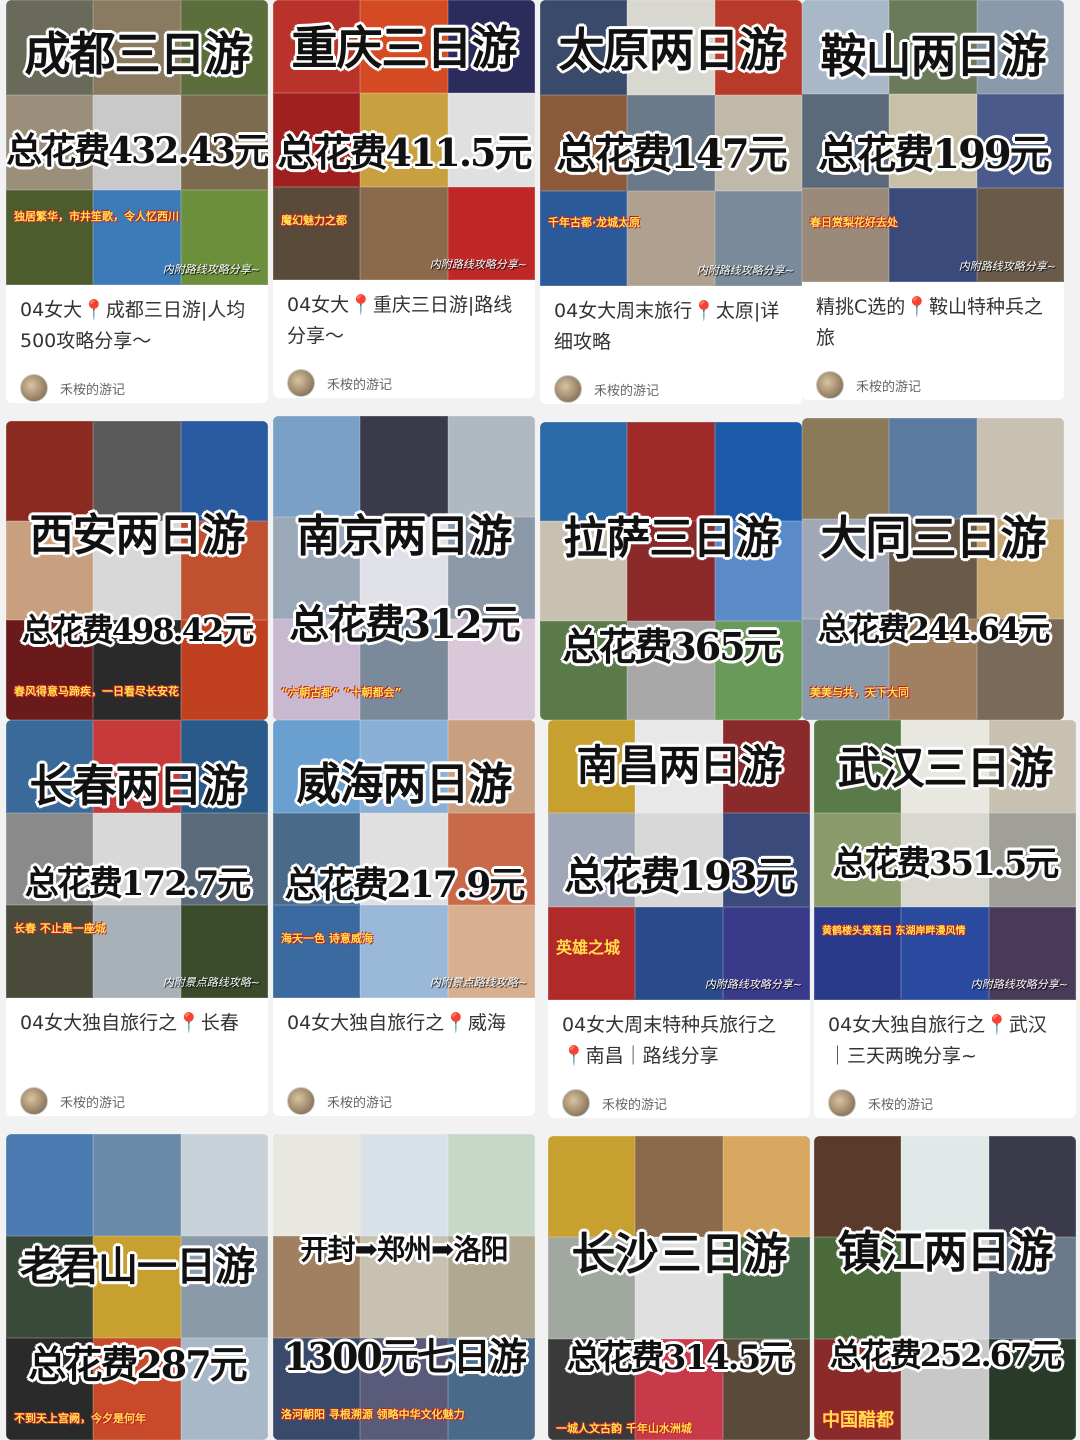  What do you see at coordinates (327, 938) in the screenshot?
I see `cover-tagline: 海天一色 诗意威海` at bounding box center [327, 938].